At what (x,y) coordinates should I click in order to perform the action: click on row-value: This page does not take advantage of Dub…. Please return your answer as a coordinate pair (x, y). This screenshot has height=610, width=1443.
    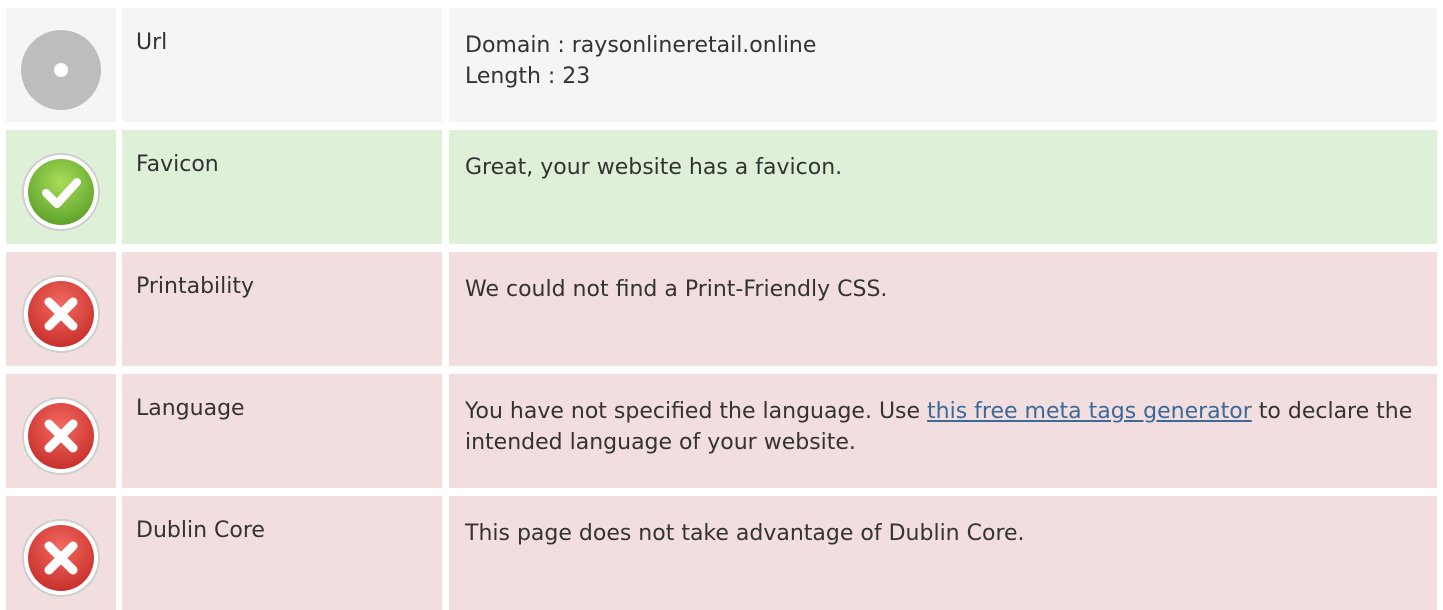
    Looking at the image, I should click on (943, 553).